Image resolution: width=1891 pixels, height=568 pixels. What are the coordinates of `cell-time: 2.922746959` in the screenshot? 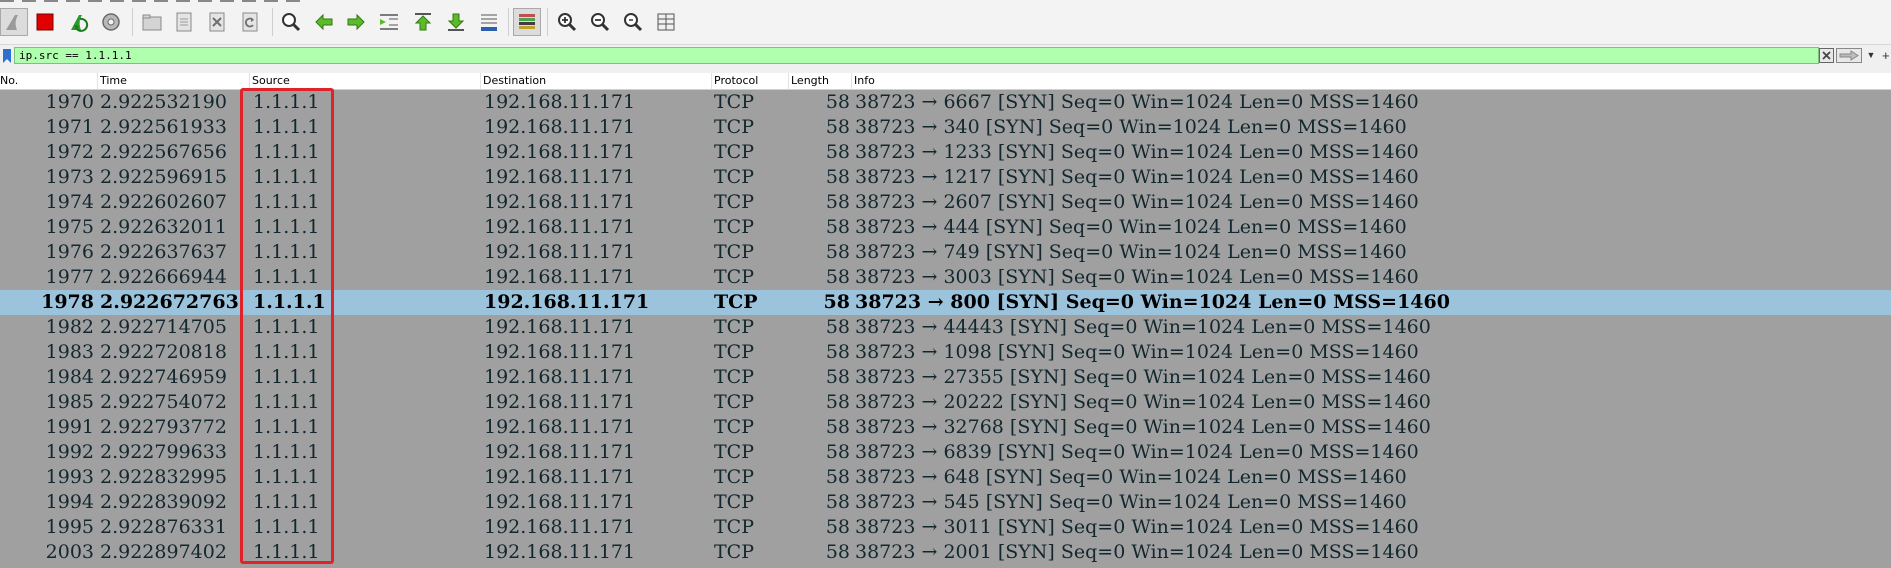 It's located at (163, 377).